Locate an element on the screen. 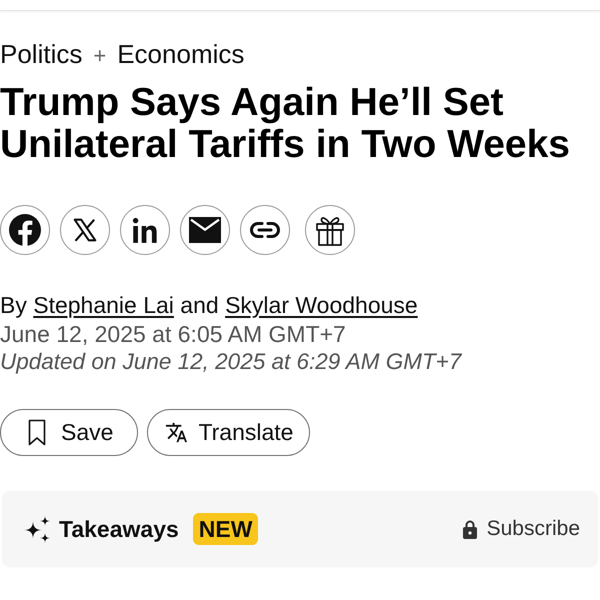  publish-date: June 12, 2025 at 6:05 AM GMT+7 is located at coordinates (173, 334).